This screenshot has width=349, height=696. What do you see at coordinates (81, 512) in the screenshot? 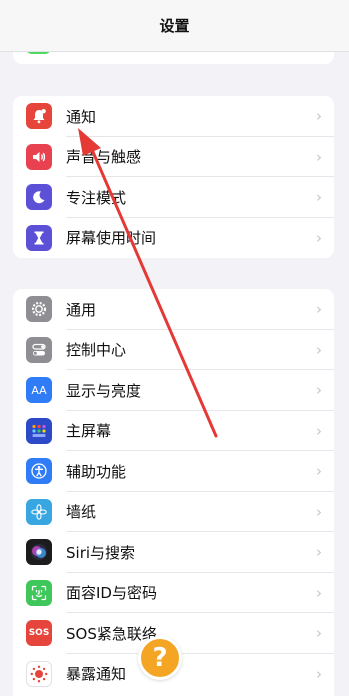
I see `settings-row-label: 墙纸` at bounding box center [81, 512].